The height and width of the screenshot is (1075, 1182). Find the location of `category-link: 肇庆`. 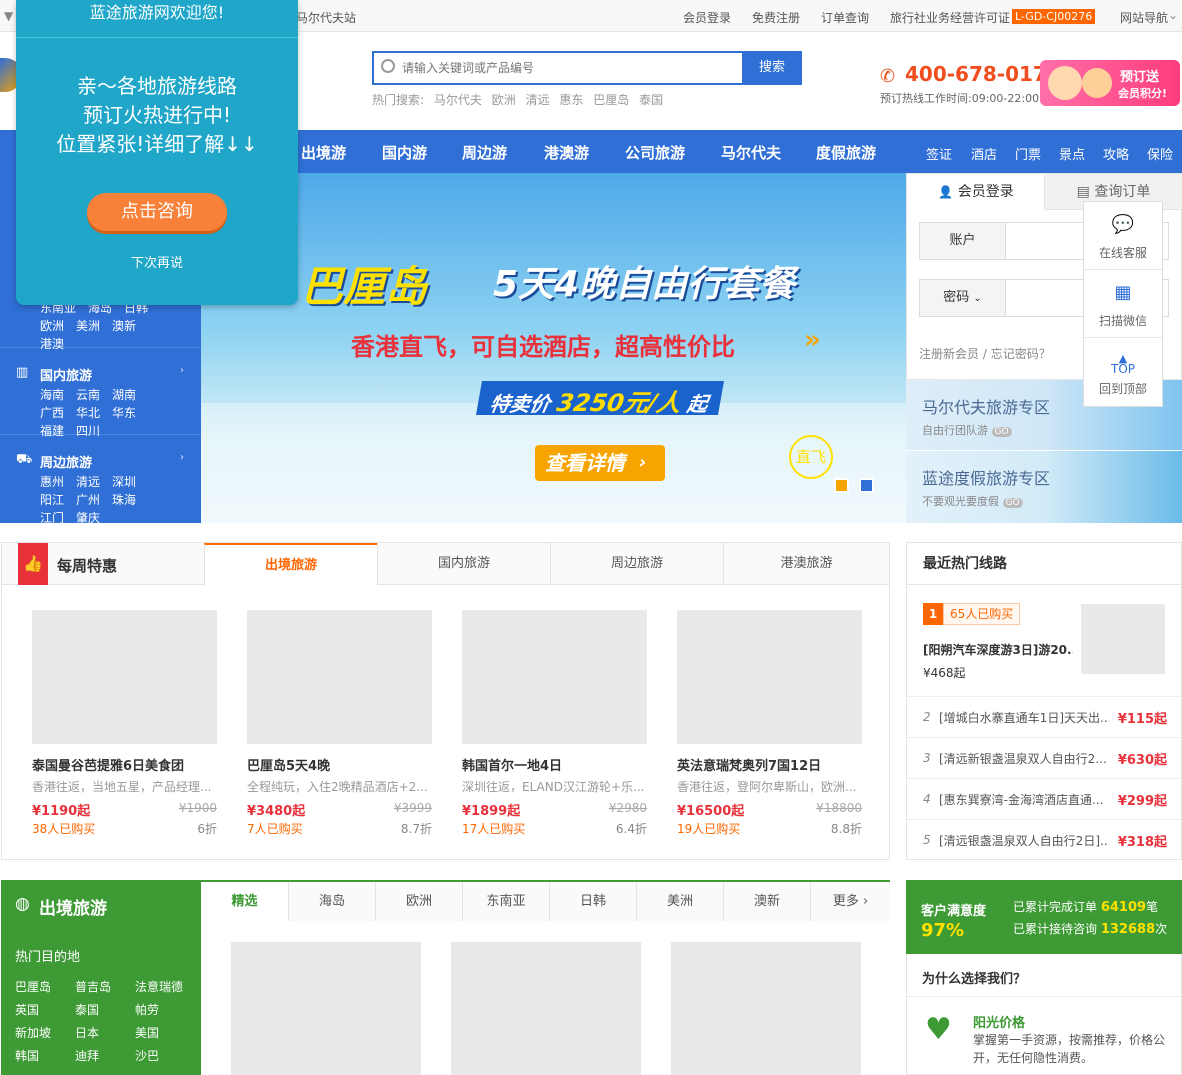

category-link: 肇庆 is located at coordinates (88, 518).